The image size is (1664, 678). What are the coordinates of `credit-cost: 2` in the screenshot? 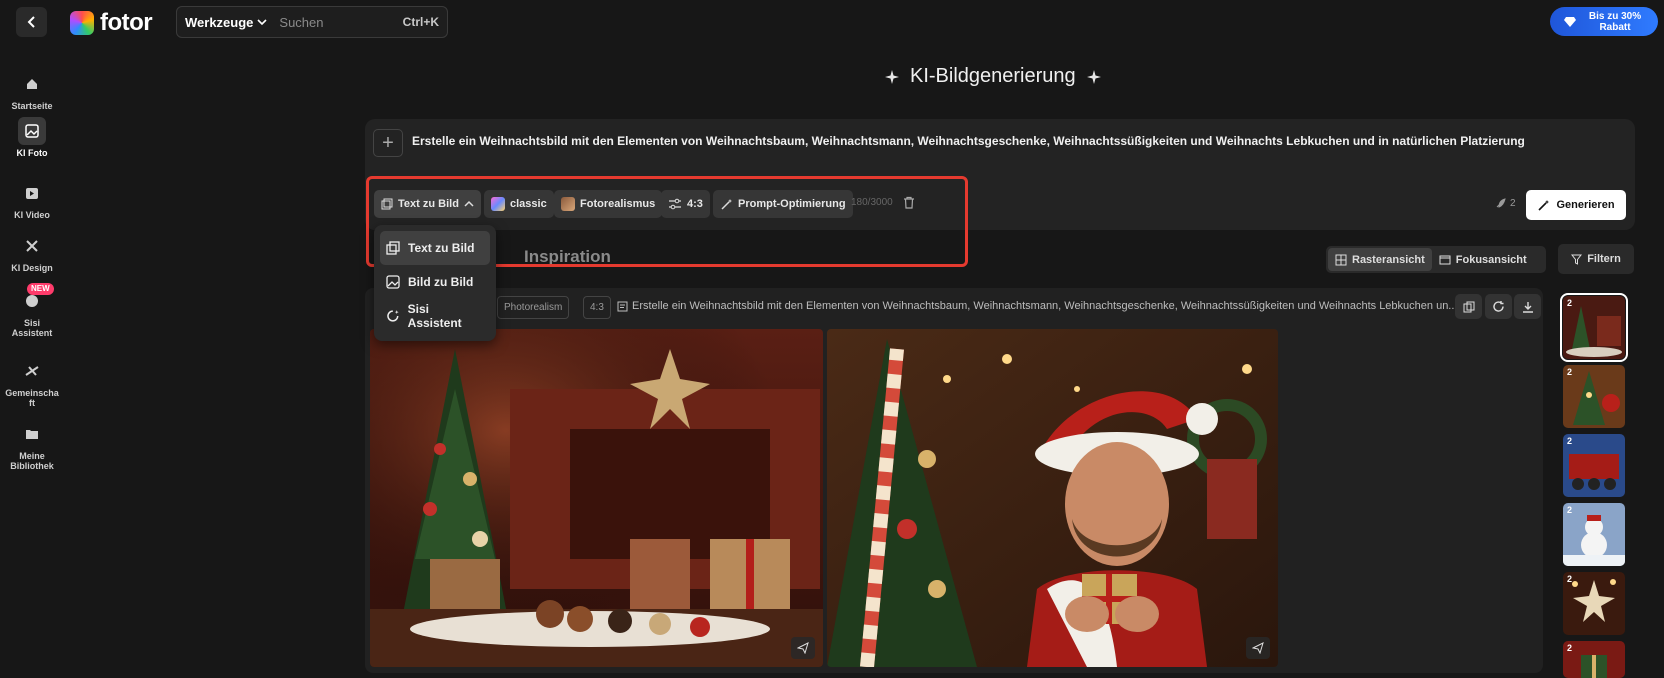 It's located at (1505, 203).